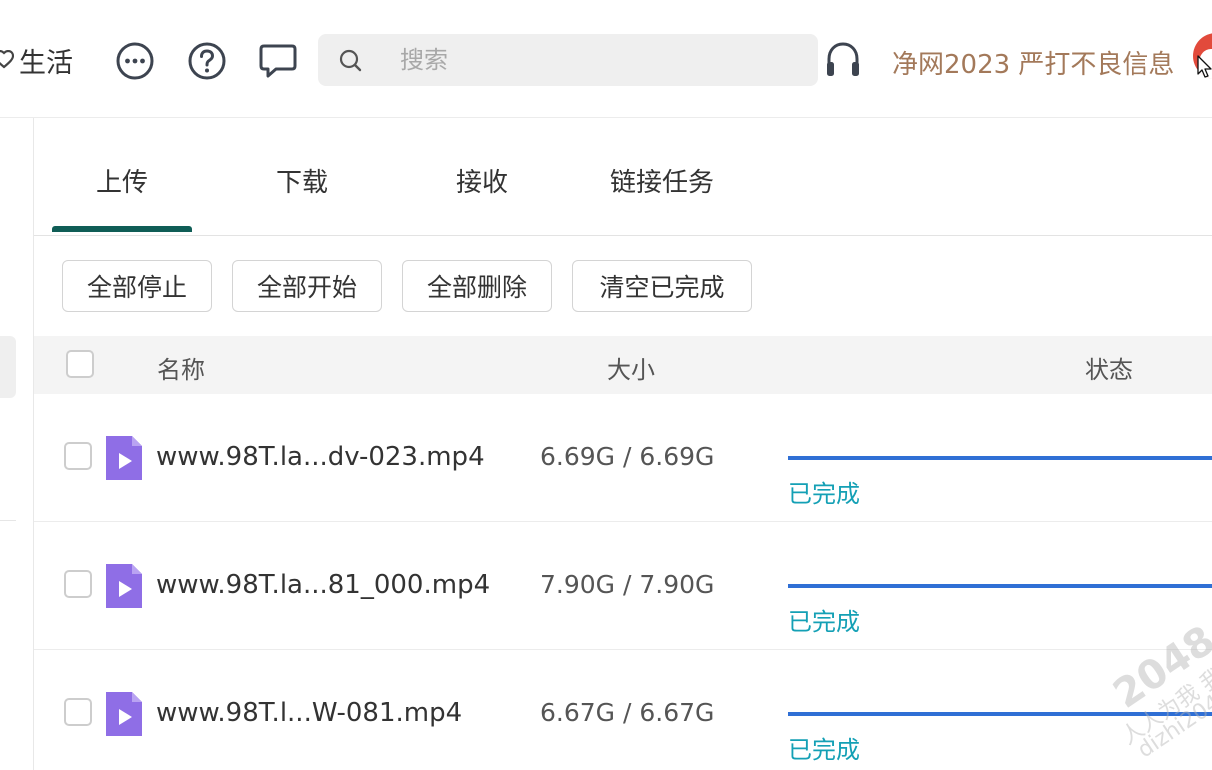 This screenshot has width=1212, height=770. I want to click on stop-all-button: 全部停止, so click(137, 286).